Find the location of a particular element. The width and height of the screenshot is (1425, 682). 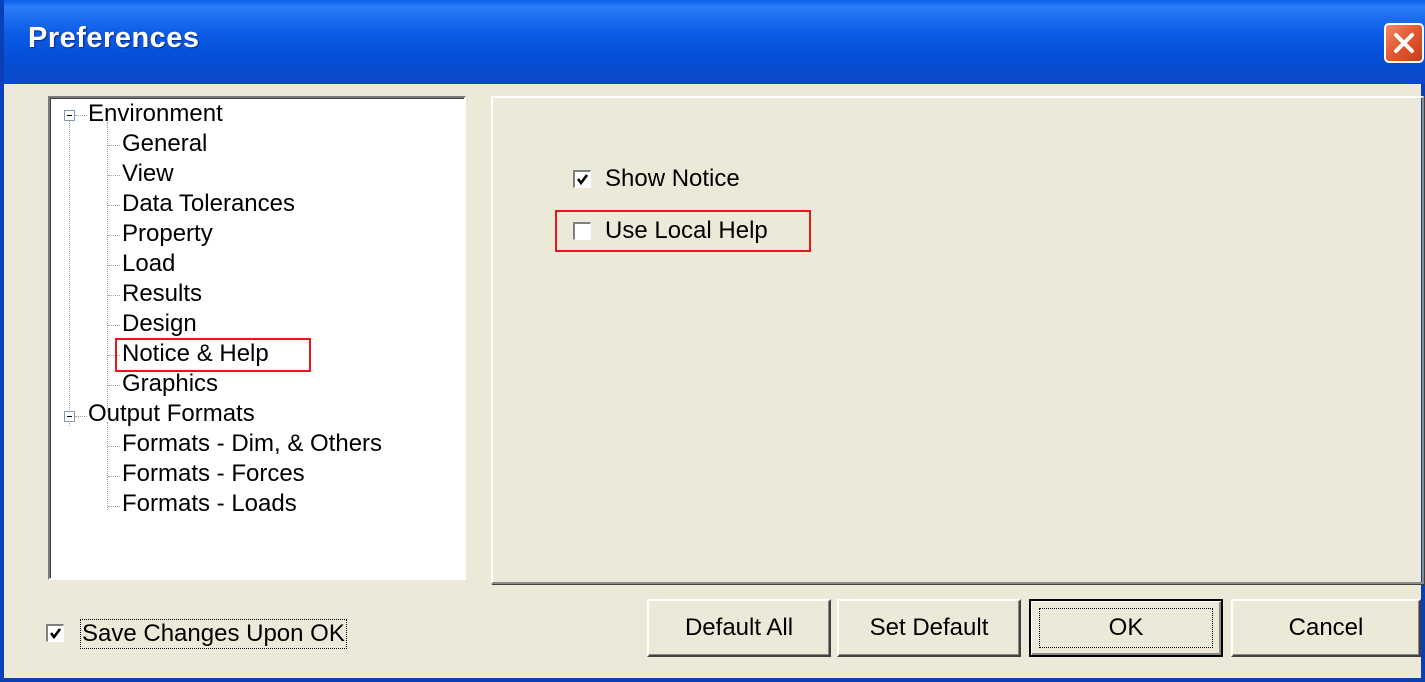

collapse-output-formats-icon is located at coordinates (69, 416).